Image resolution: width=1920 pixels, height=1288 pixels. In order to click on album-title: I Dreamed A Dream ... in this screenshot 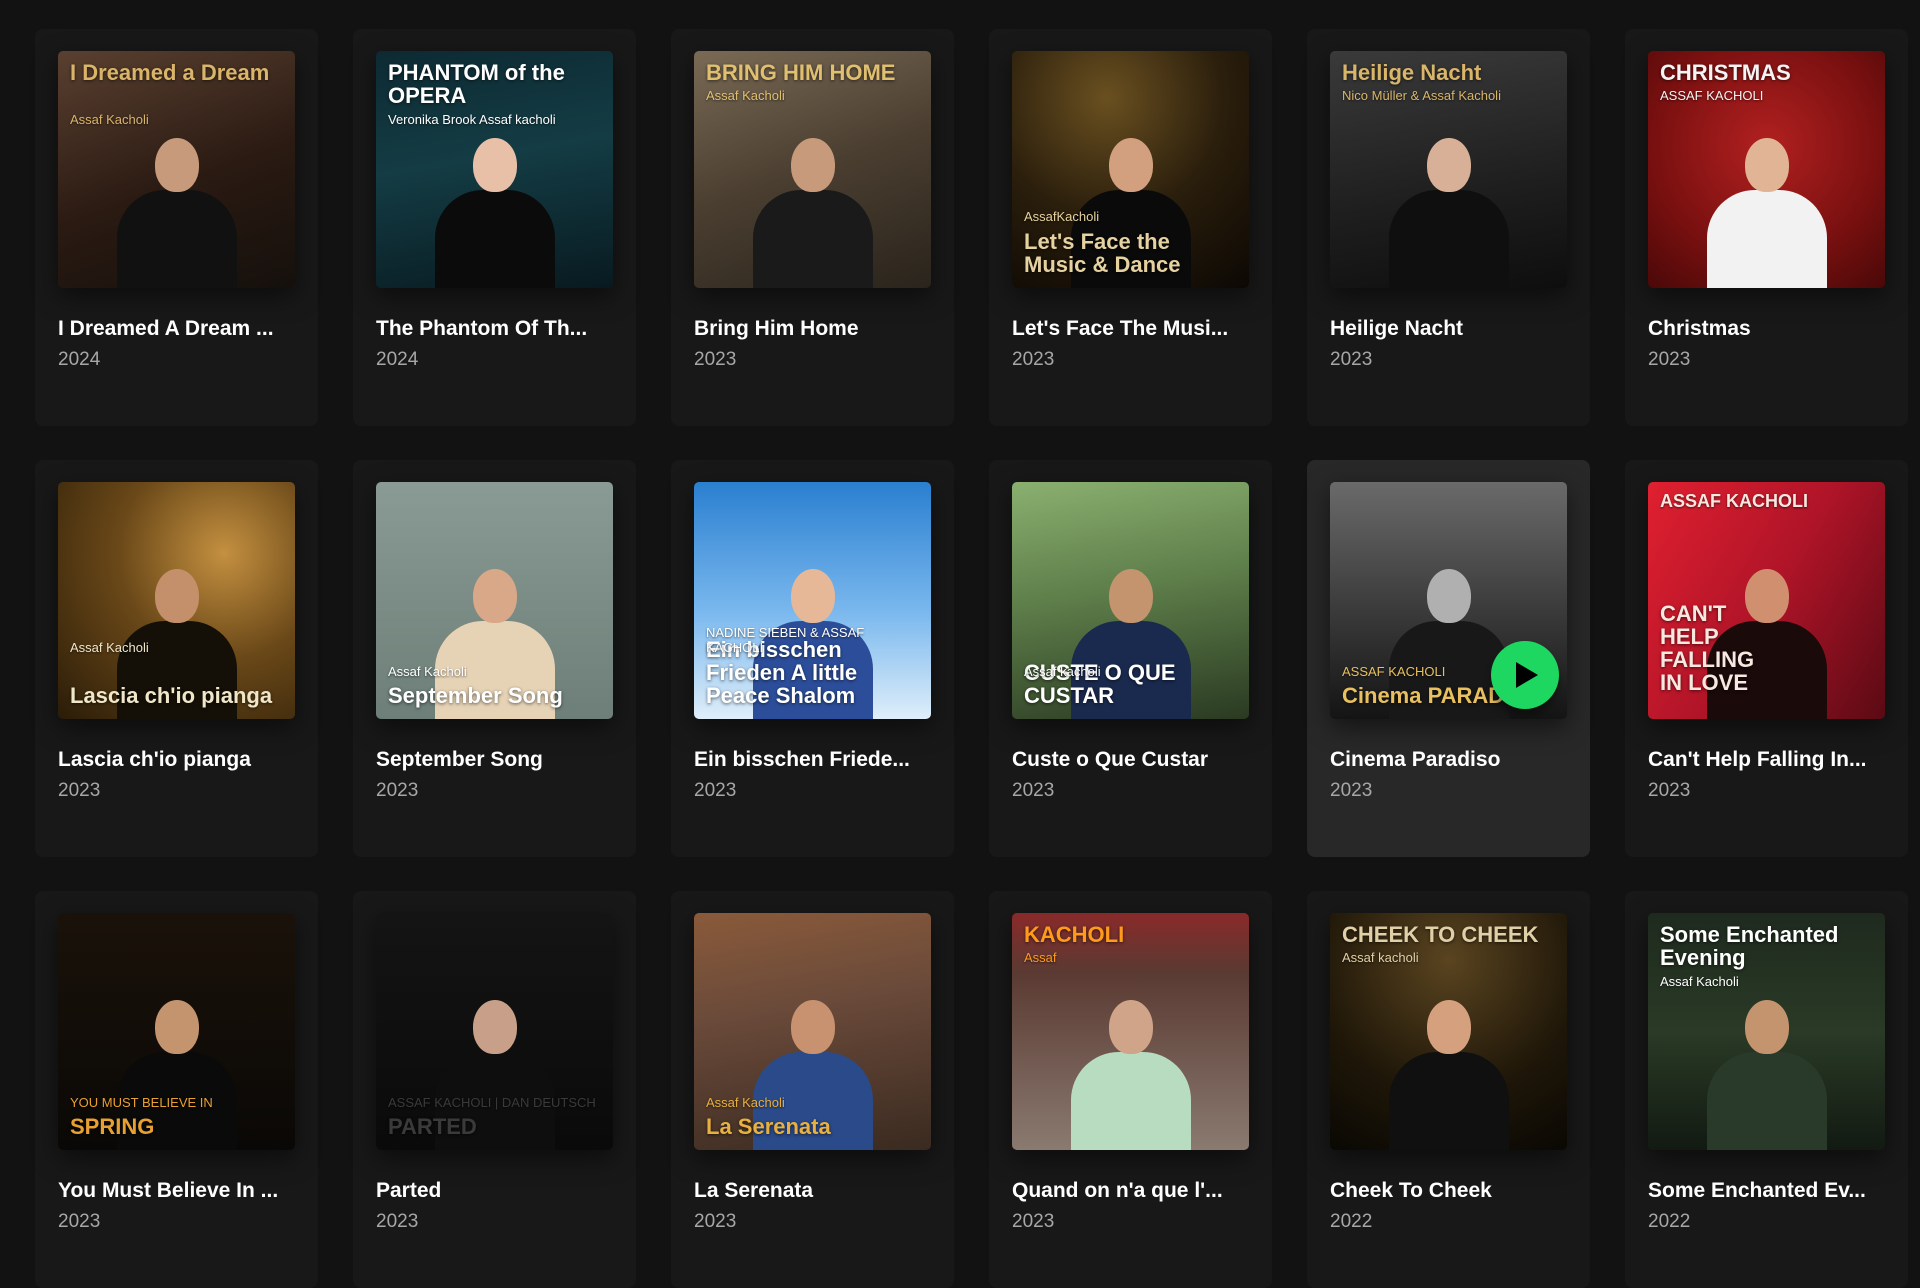, I will do `click(176, 329)`.